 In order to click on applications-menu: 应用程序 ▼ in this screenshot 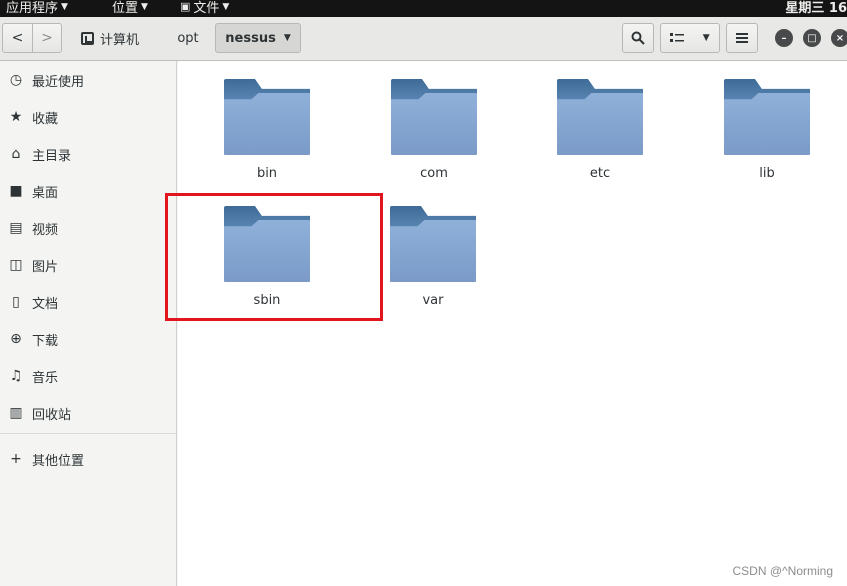, I will do `click(37, 8)`.